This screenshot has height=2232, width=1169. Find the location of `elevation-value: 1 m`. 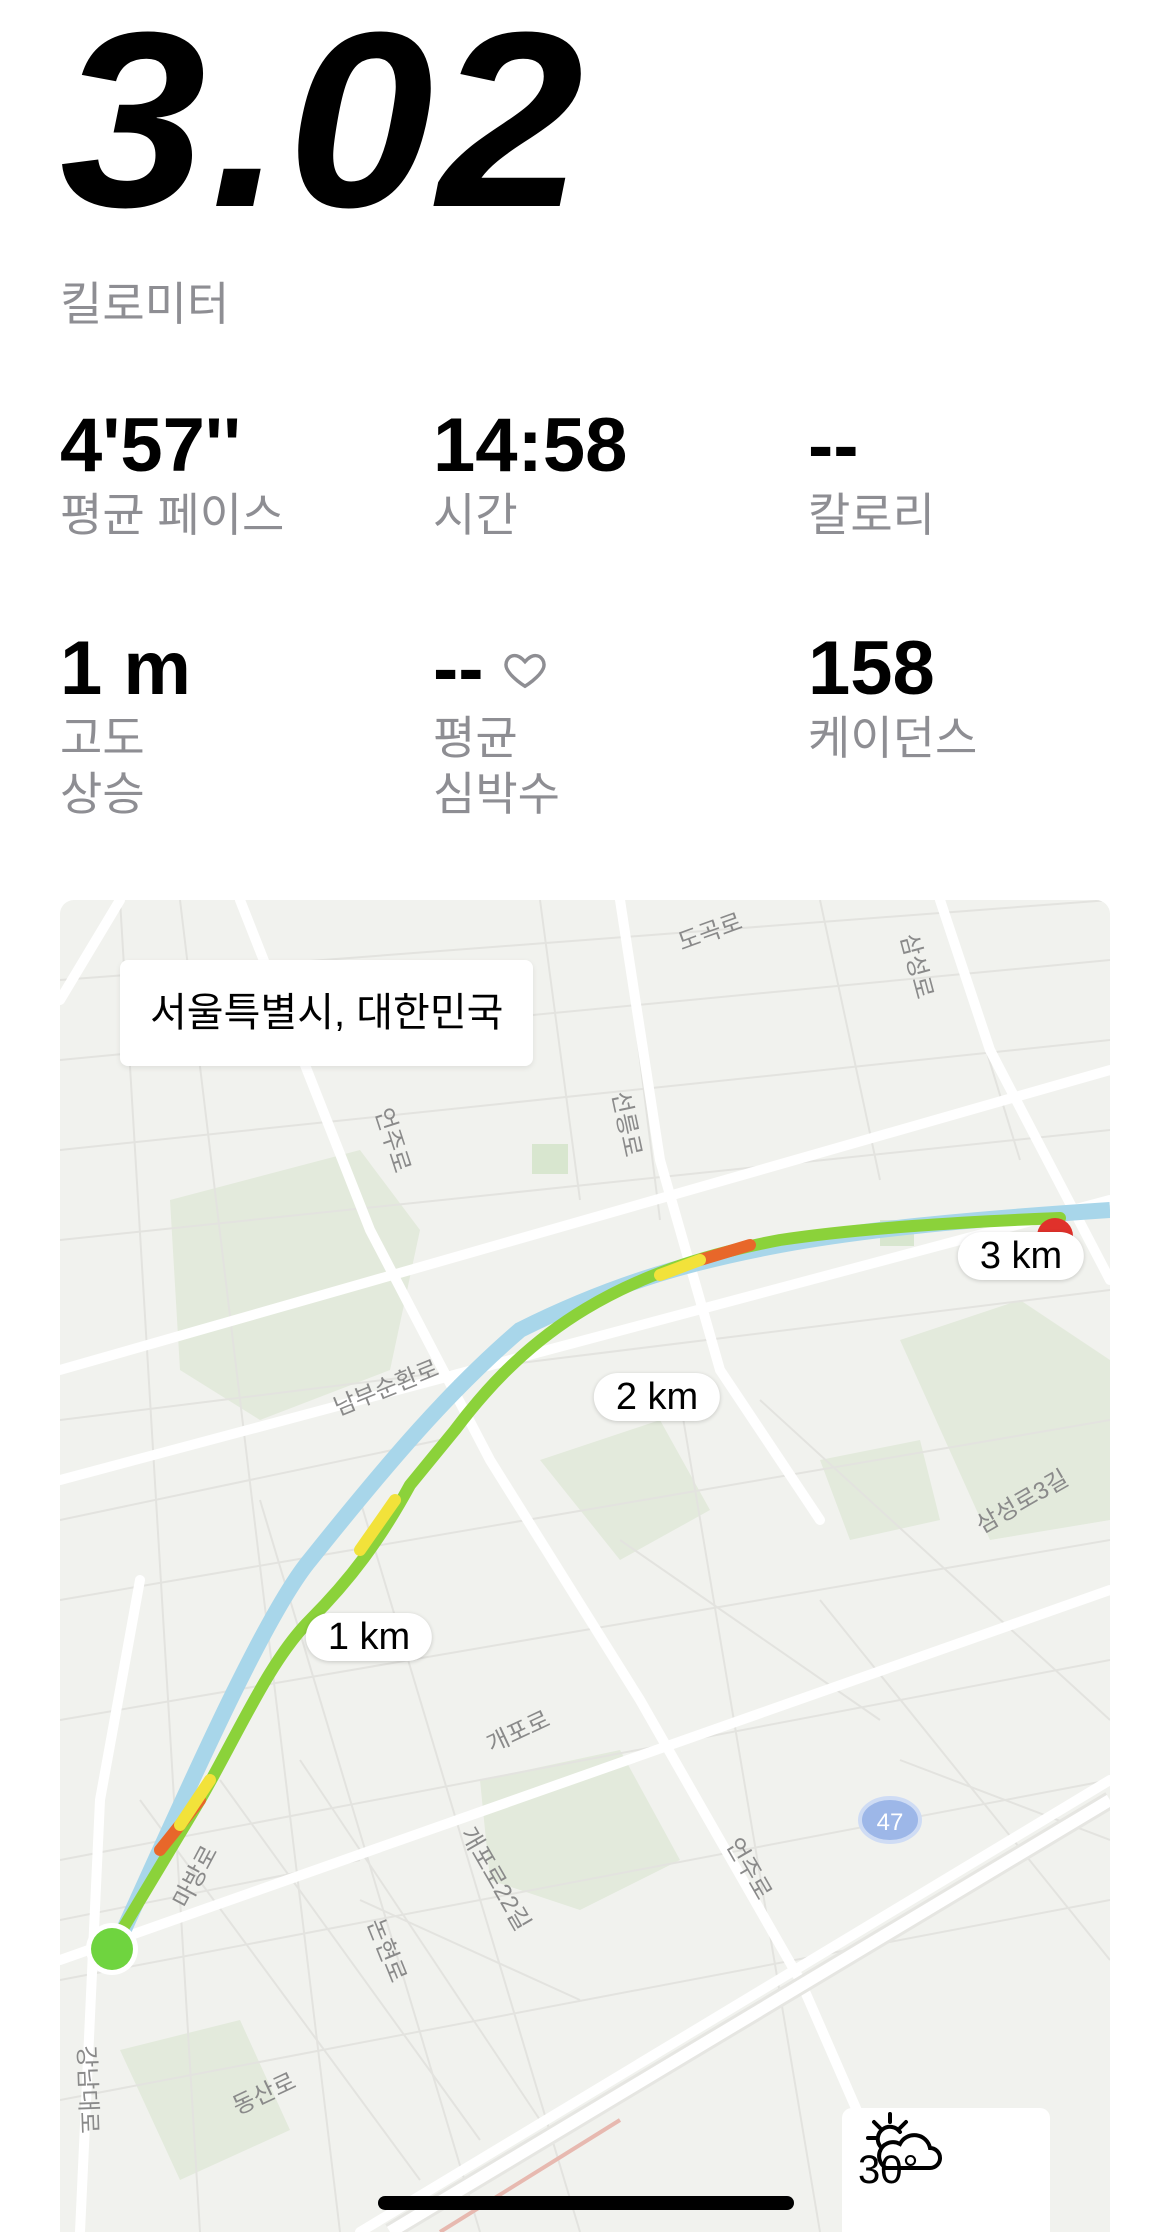

elevation-value: 1 m is located at coordinates (125, 668).